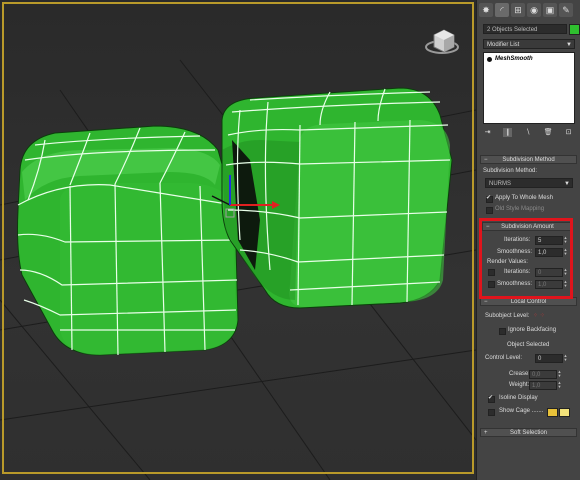 Image resolution: width=580 pixels, height=480 pixels. I want to click on subobject-level-label: Subobject Level:, so click(507, 316).